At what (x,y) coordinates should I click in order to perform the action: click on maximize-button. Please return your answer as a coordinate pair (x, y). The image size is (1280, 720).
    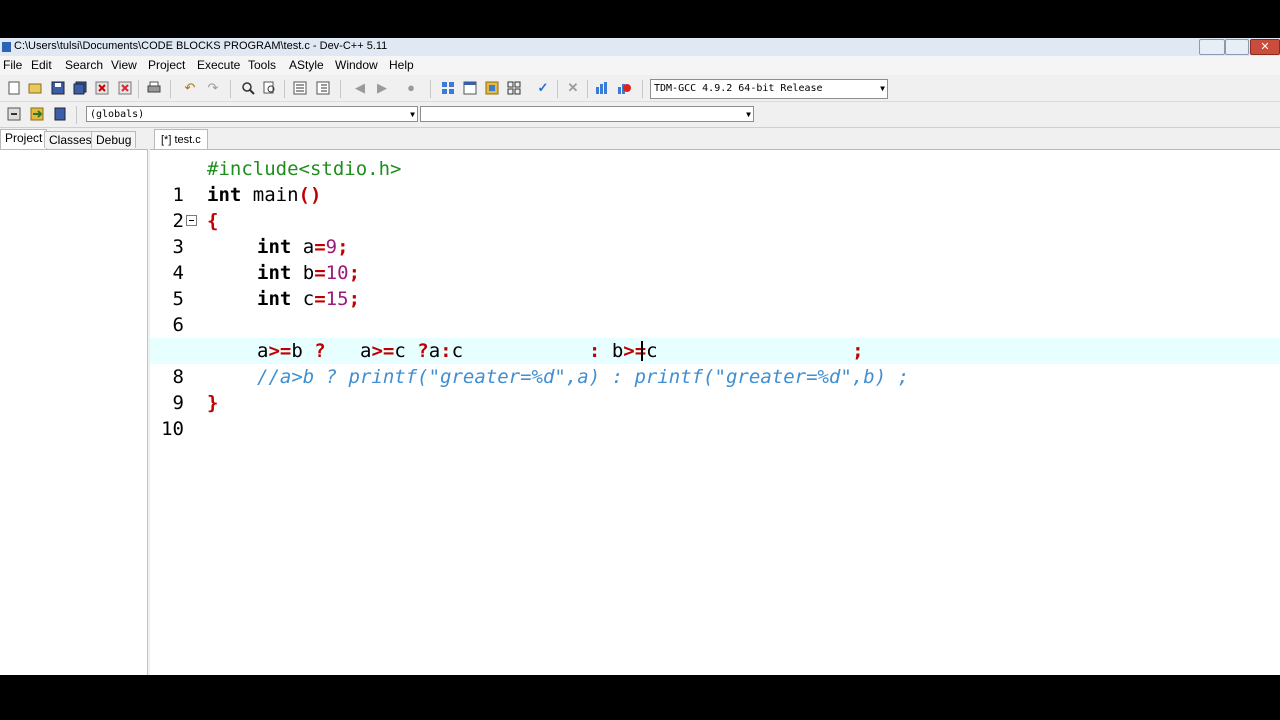
    Looking at the image, I should click on (1237, 47).